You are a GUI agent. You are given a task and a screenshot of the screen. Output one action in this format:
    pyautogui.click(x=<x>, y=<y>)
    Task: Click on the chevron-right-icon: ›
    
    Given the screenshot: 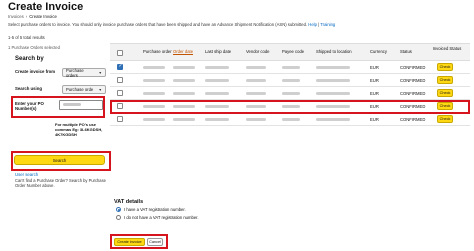 What is the action you would take?
    pyautogui.click(x=26, y=16)
    